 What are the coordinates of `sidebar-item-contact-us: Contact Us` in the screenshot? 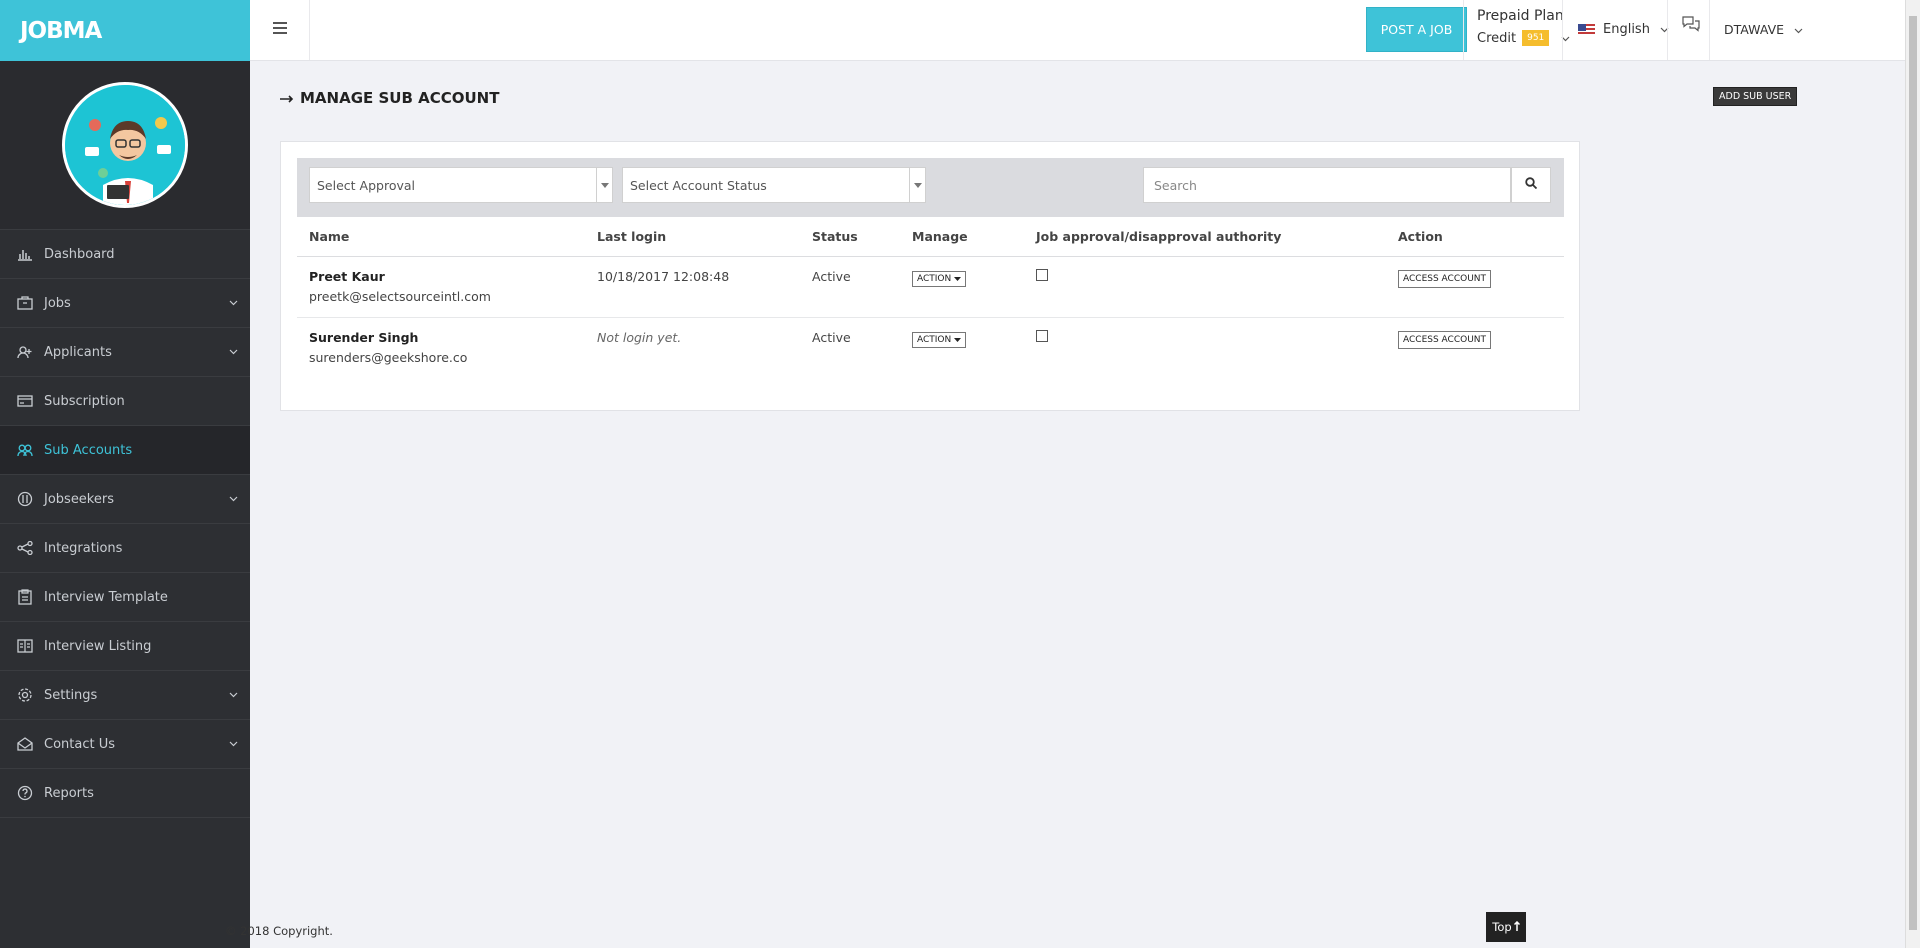 It's located at (125, 744).